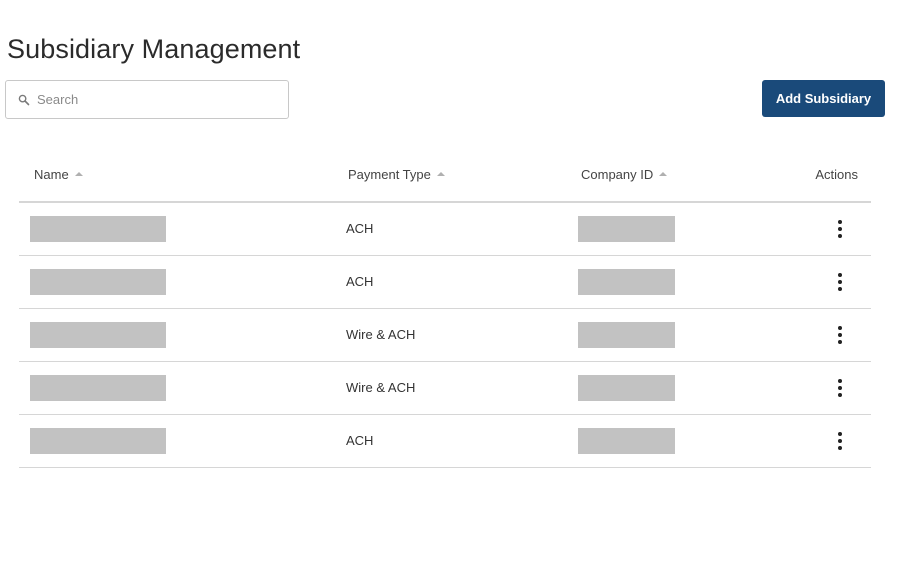 The image size is (900, 580). What do you see at coordinates (51, 174) in the screenshot?
I see `column-header-label: Name` at bounding box center [51, 174].